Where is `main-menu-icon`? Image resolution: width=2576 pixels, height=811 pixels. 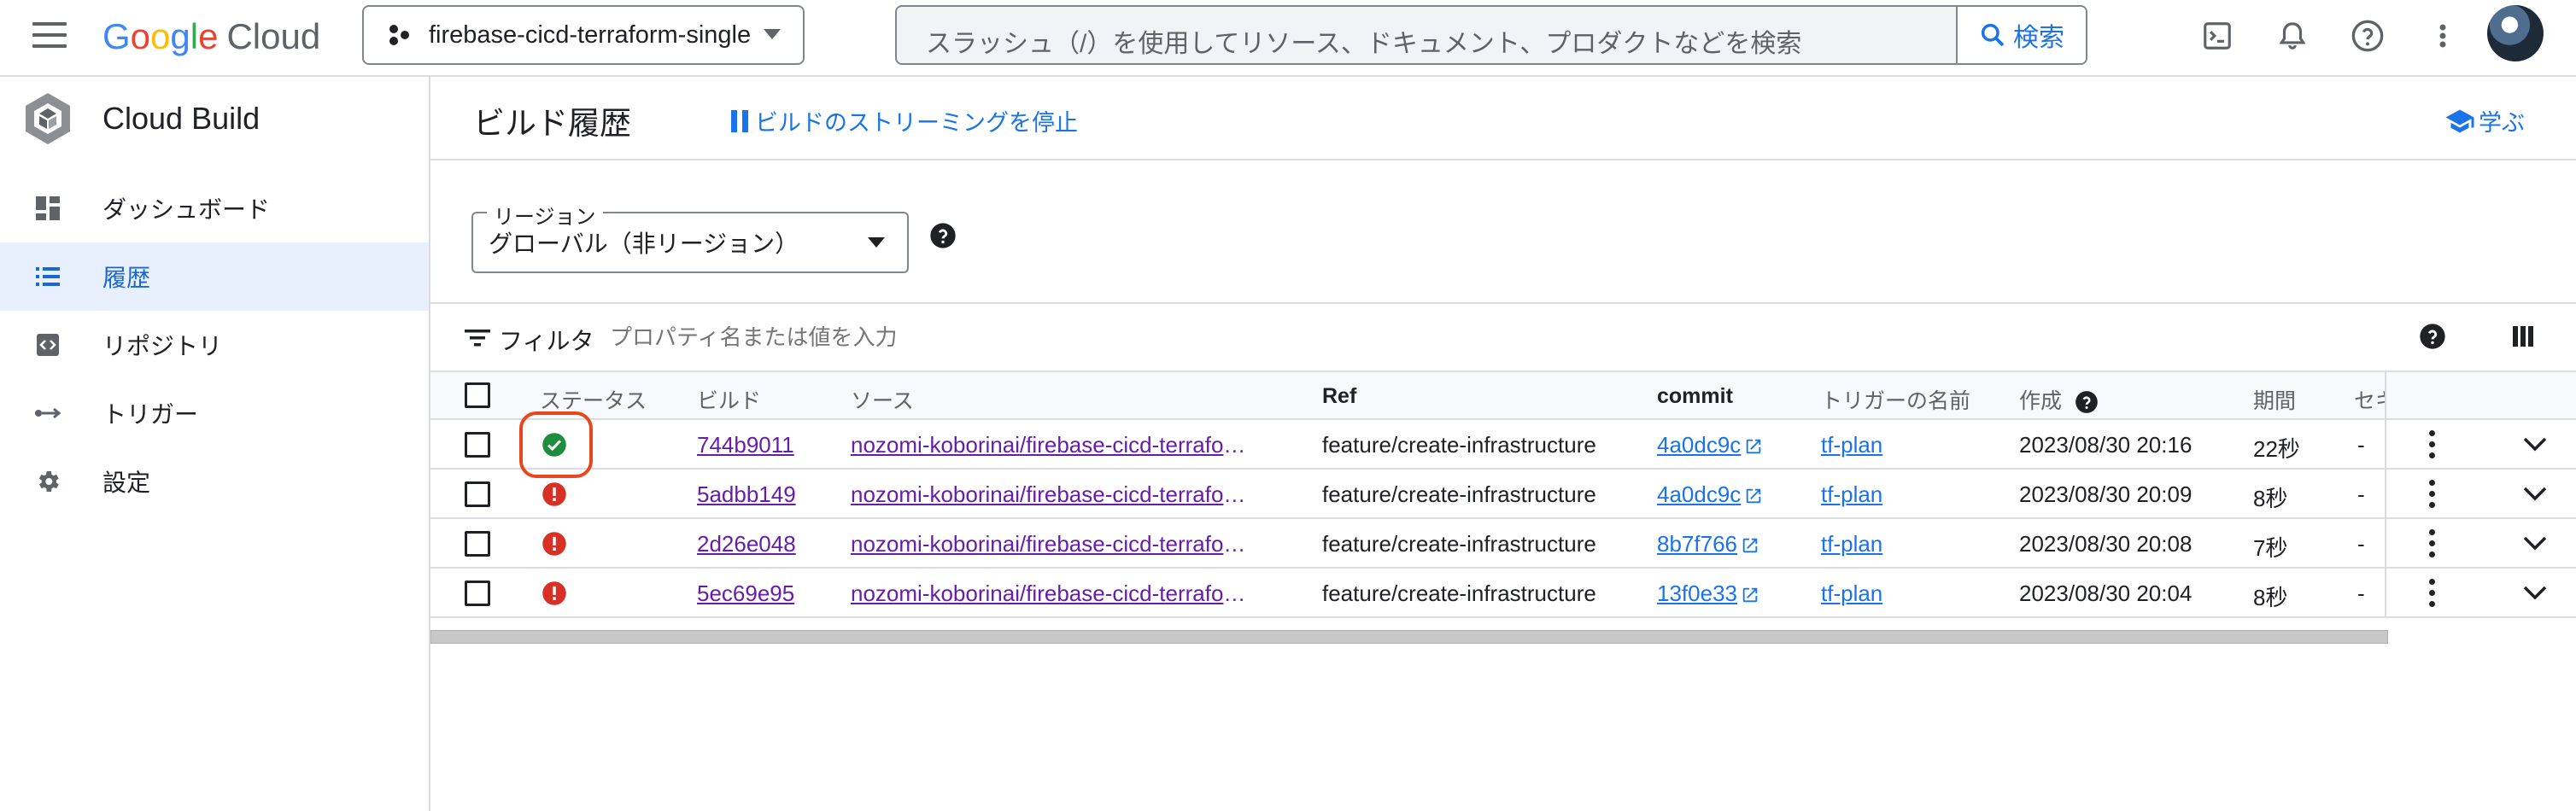
main-menu-icon is located at coordinates (49, 35).